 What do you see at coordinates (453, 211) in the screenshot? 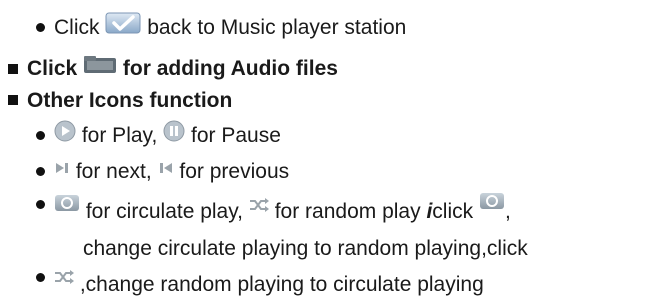
I see `click-text: click` at bounding box center [453, 211].